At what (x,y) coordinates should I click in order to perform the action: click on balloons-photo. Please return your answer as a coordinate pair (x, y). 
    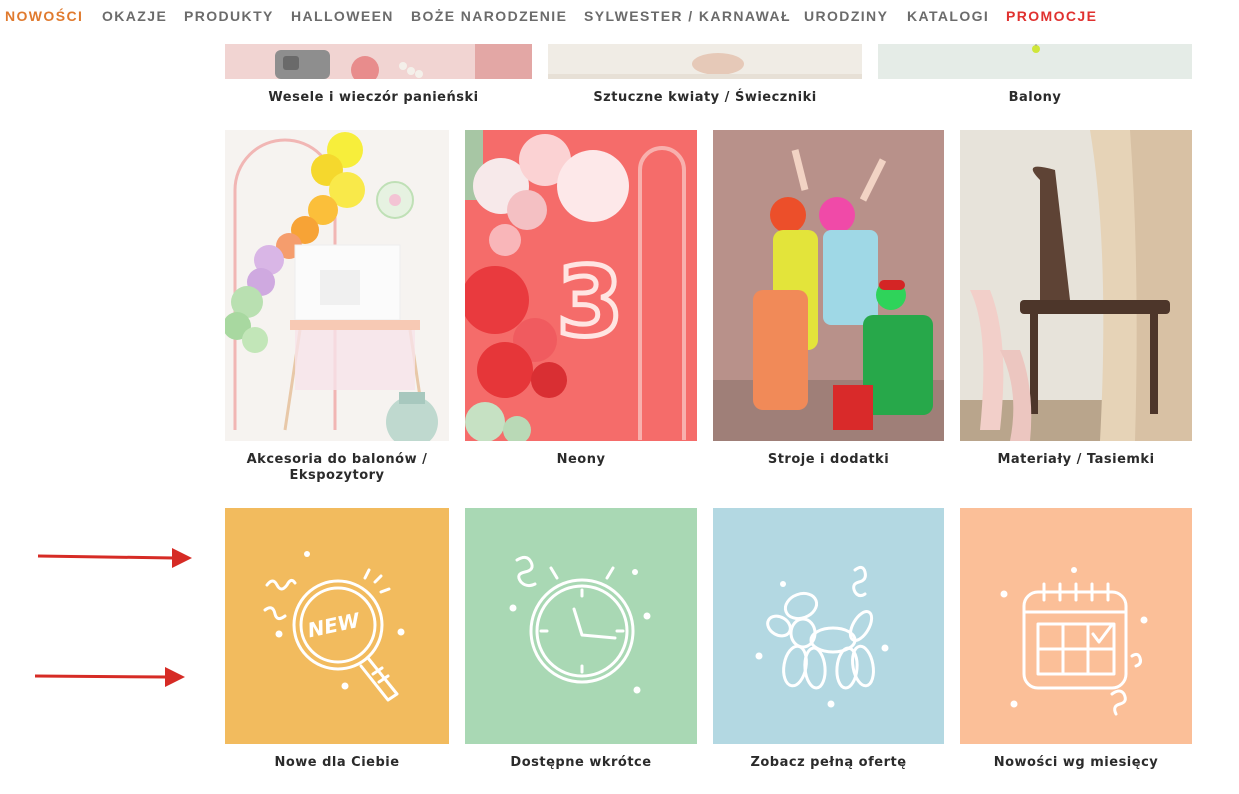
    Looking at the image, I should click on (1035, 61).